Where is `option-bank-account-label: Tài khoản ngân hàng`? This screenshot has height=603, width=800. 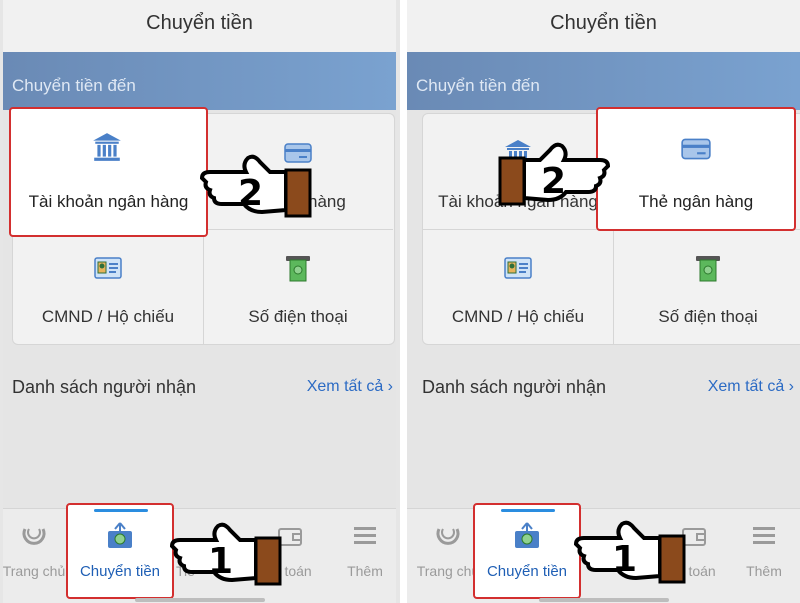 option-bank-account-label: Tài khoản ngân hàng is located at coordinates (108, 201).